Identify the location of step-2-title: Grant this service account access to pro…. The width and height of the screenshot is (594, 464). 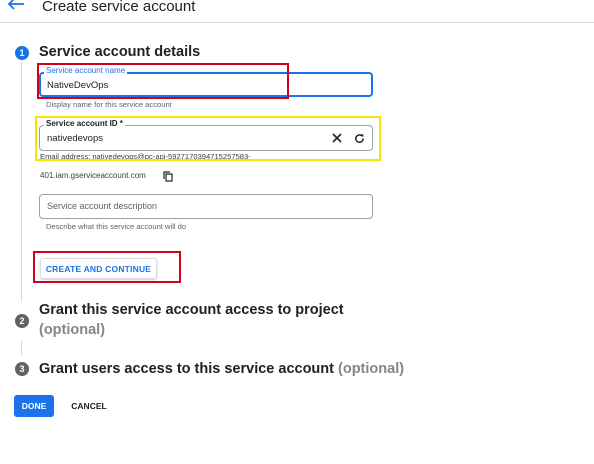
(191, 310).